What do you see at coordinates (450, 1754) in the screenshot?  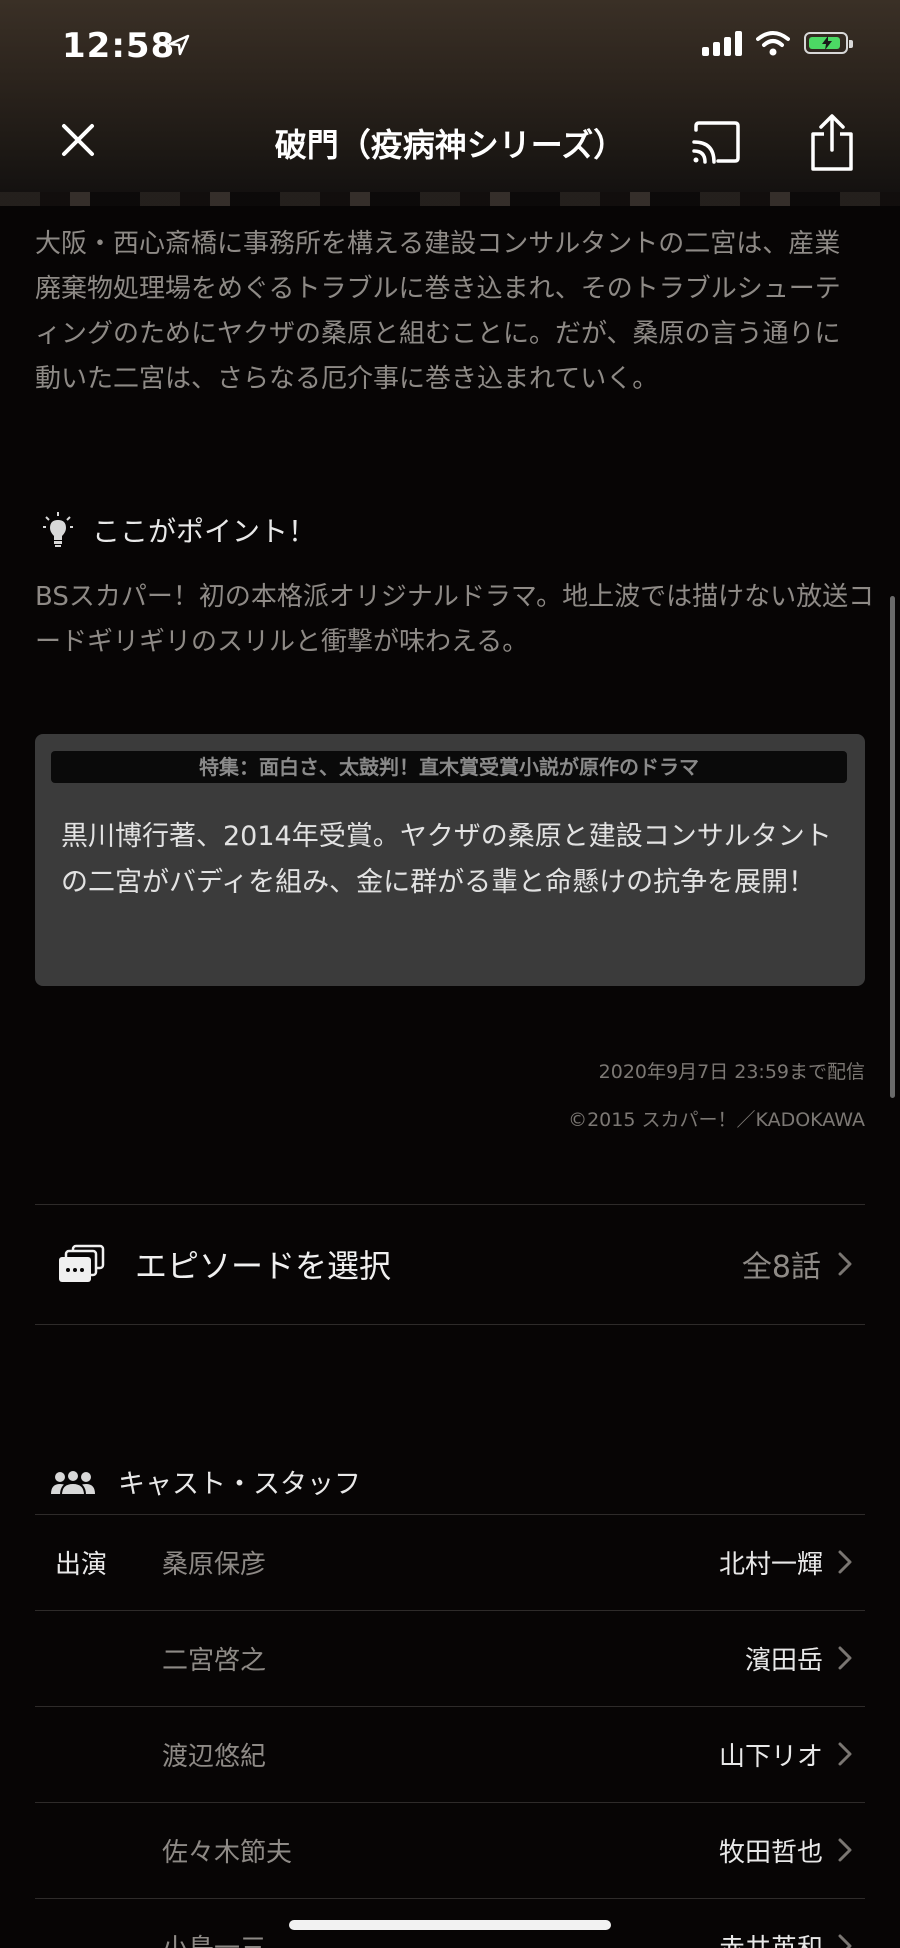 I see `cast-row: 渡辺悠紀 山下リオ` at bounding box center [450, 1754].